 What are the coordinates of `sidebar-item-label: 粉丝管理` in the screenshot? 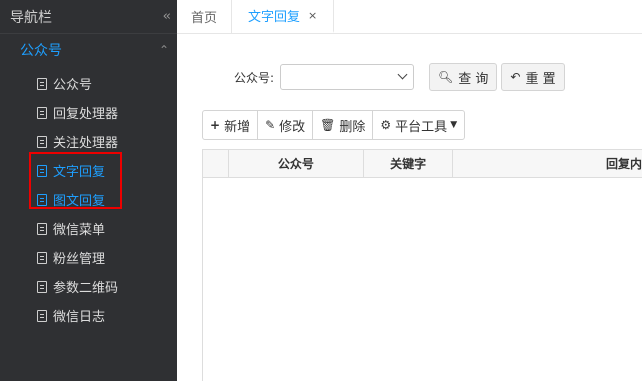 It's located at (79, 259).